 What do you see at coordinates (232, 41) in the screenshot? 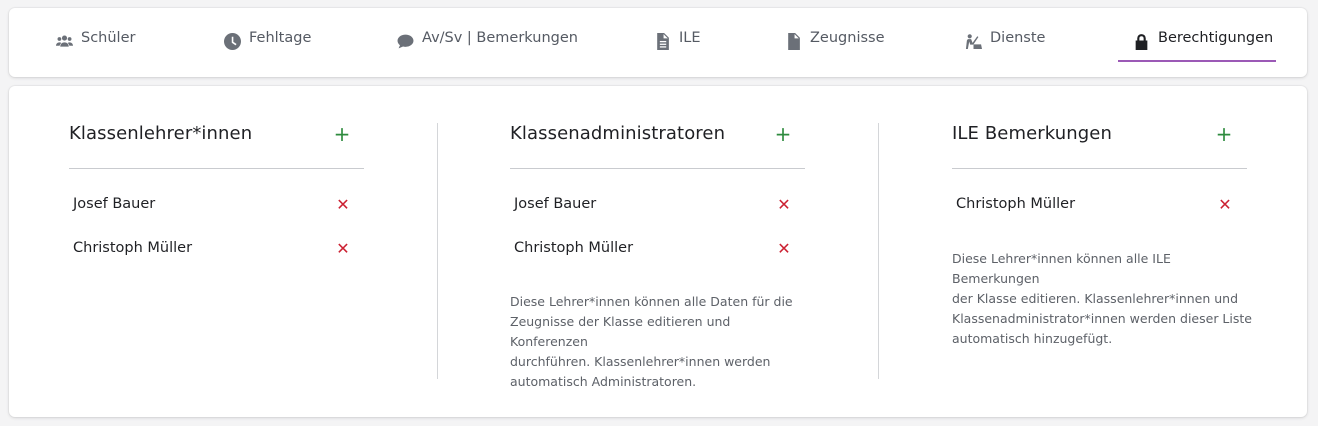
I see `clock-icon` at bounding box center [232, 41].